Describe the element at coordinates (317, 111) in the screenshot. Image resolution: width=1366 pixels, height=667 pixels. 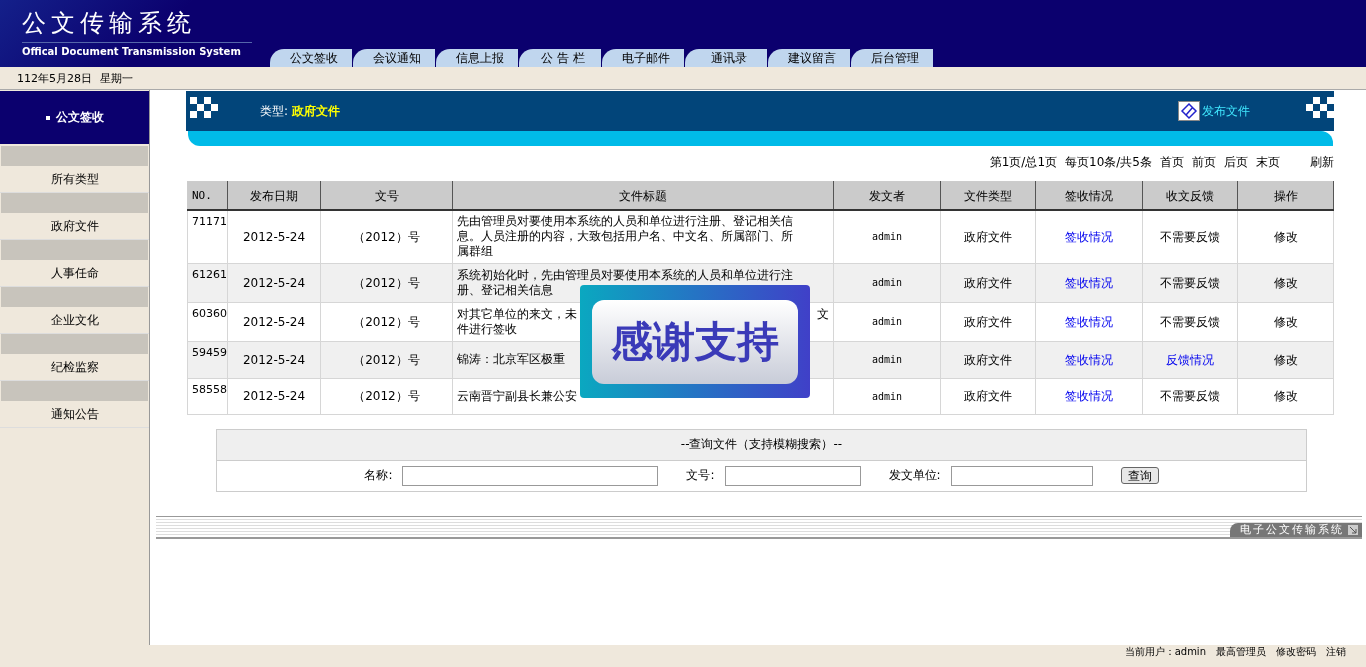
I see `type-value: 政府文件` at that location.